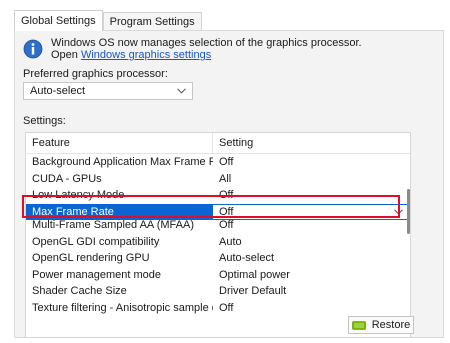 The height and width of the screenshot is (343, 450). What do you see at coordinates (218, 258) in the screenshot?
I see `table-row: OpenGL rendering GPU Auto-select` at bounding box center [218, 258].